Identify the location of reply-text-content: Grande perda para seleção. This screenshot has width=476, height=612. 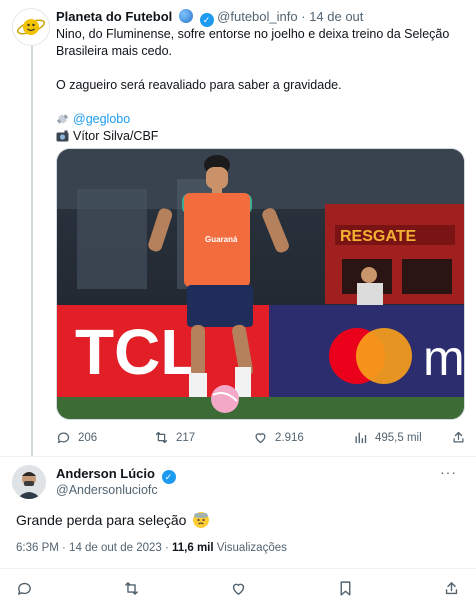
(101, 520).